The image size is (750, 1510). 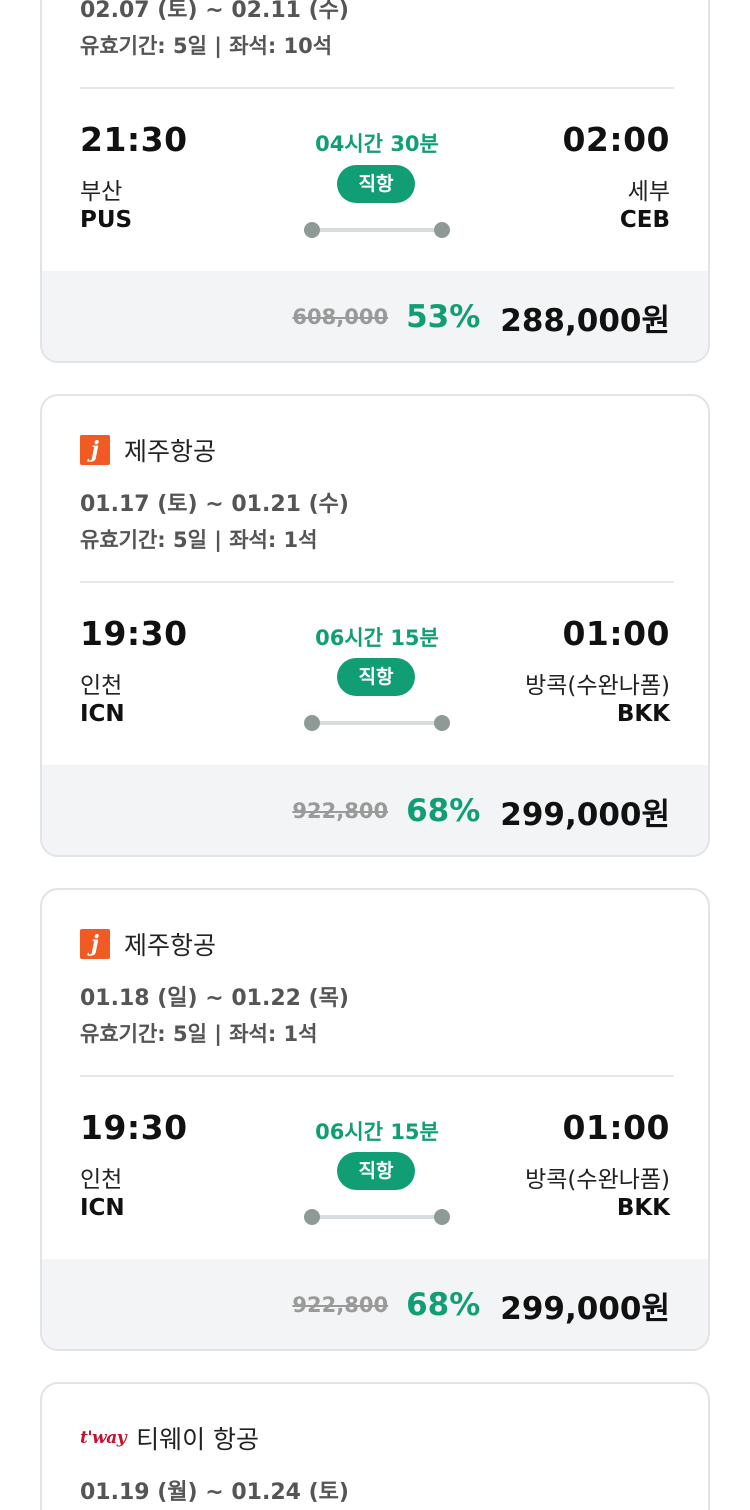 What do you see at coordinates (443, 317) in the screenshot?
I see `discount-rate: 53%` at bounding box center [443, 317].